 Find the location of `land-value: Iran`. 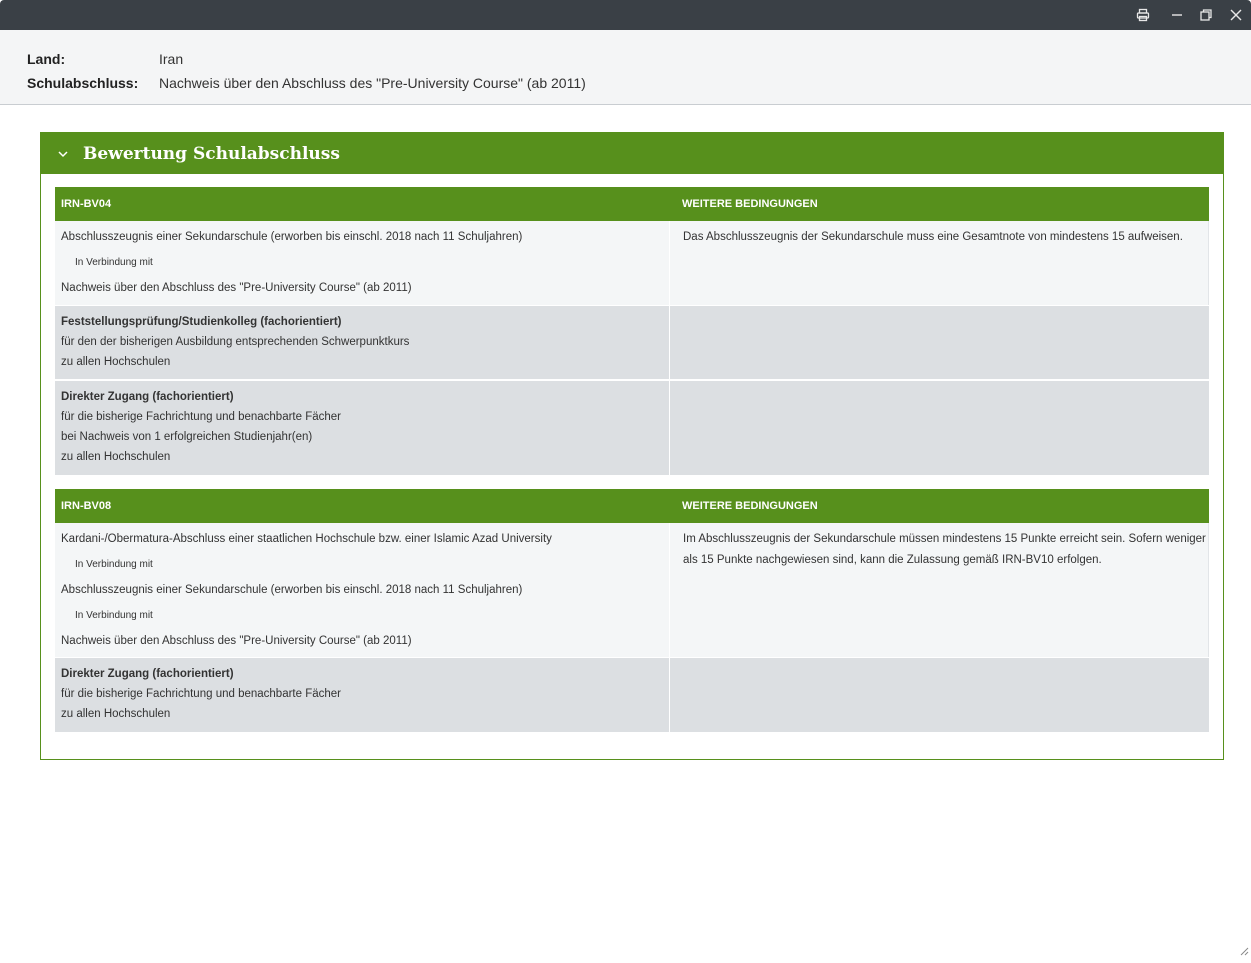

land-value: Iran is located at coordinates (171, 59).